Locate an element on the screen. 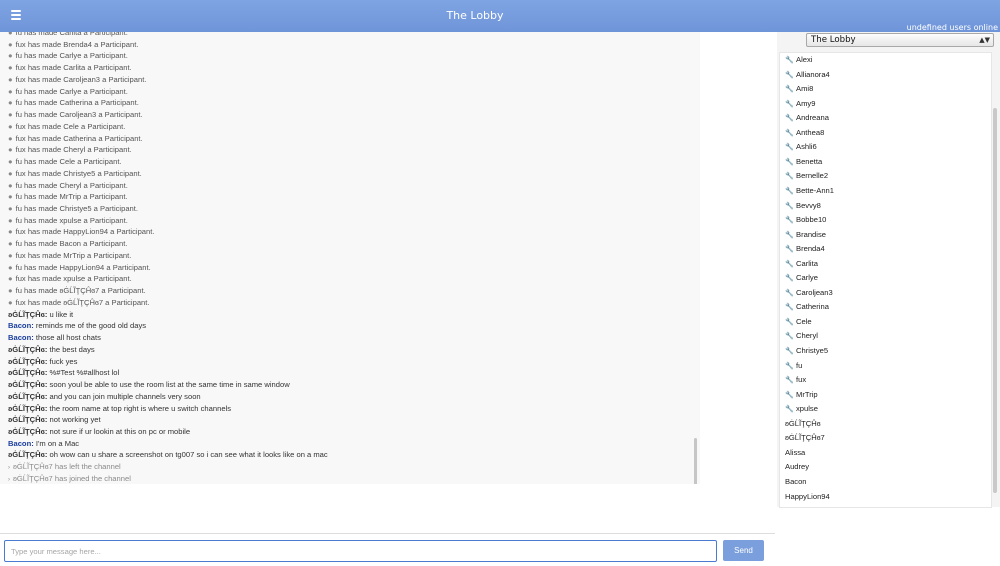 The width and height of the screenshot is (1000, 566). room-selector-value: The Lobby is located at coordinates (833, 40).